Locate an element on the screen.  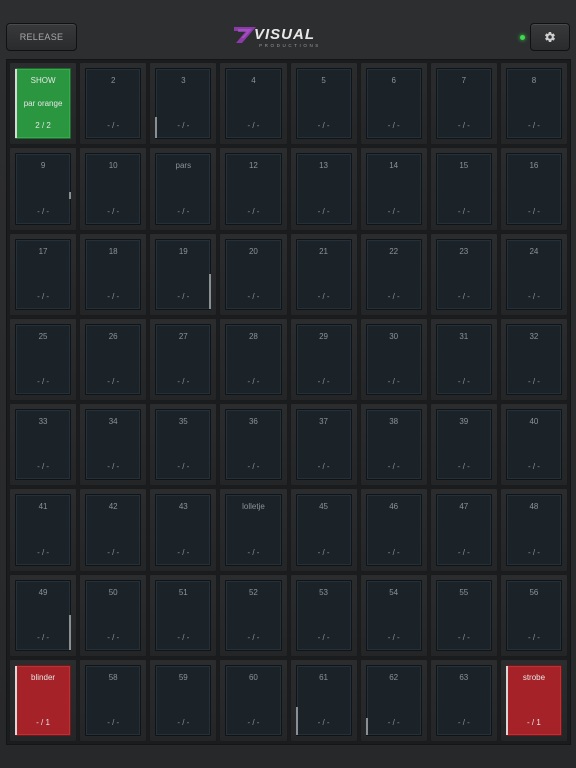
pad-button: 22 - / - is located at coordinates (393, 274).